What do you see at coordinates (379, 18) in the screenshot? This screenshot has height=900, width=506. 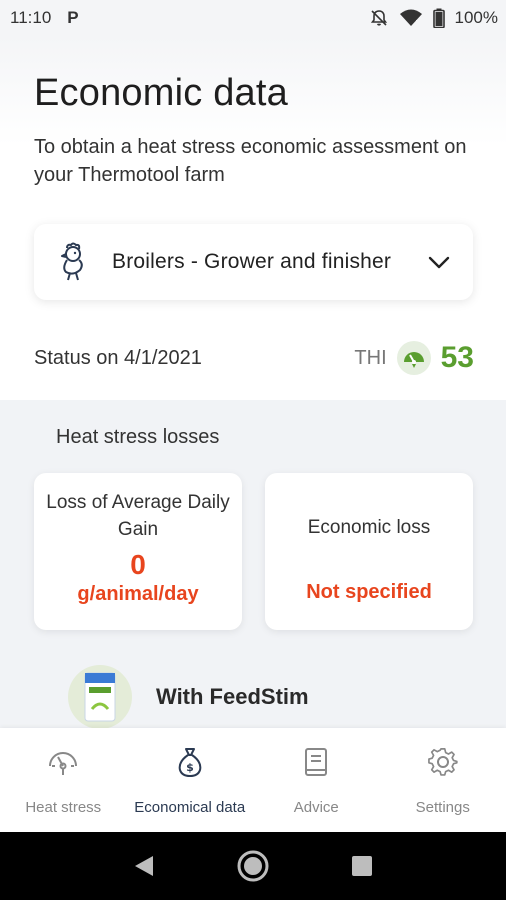 I see `notifications-off-icon` at bounding box center [379, 18].